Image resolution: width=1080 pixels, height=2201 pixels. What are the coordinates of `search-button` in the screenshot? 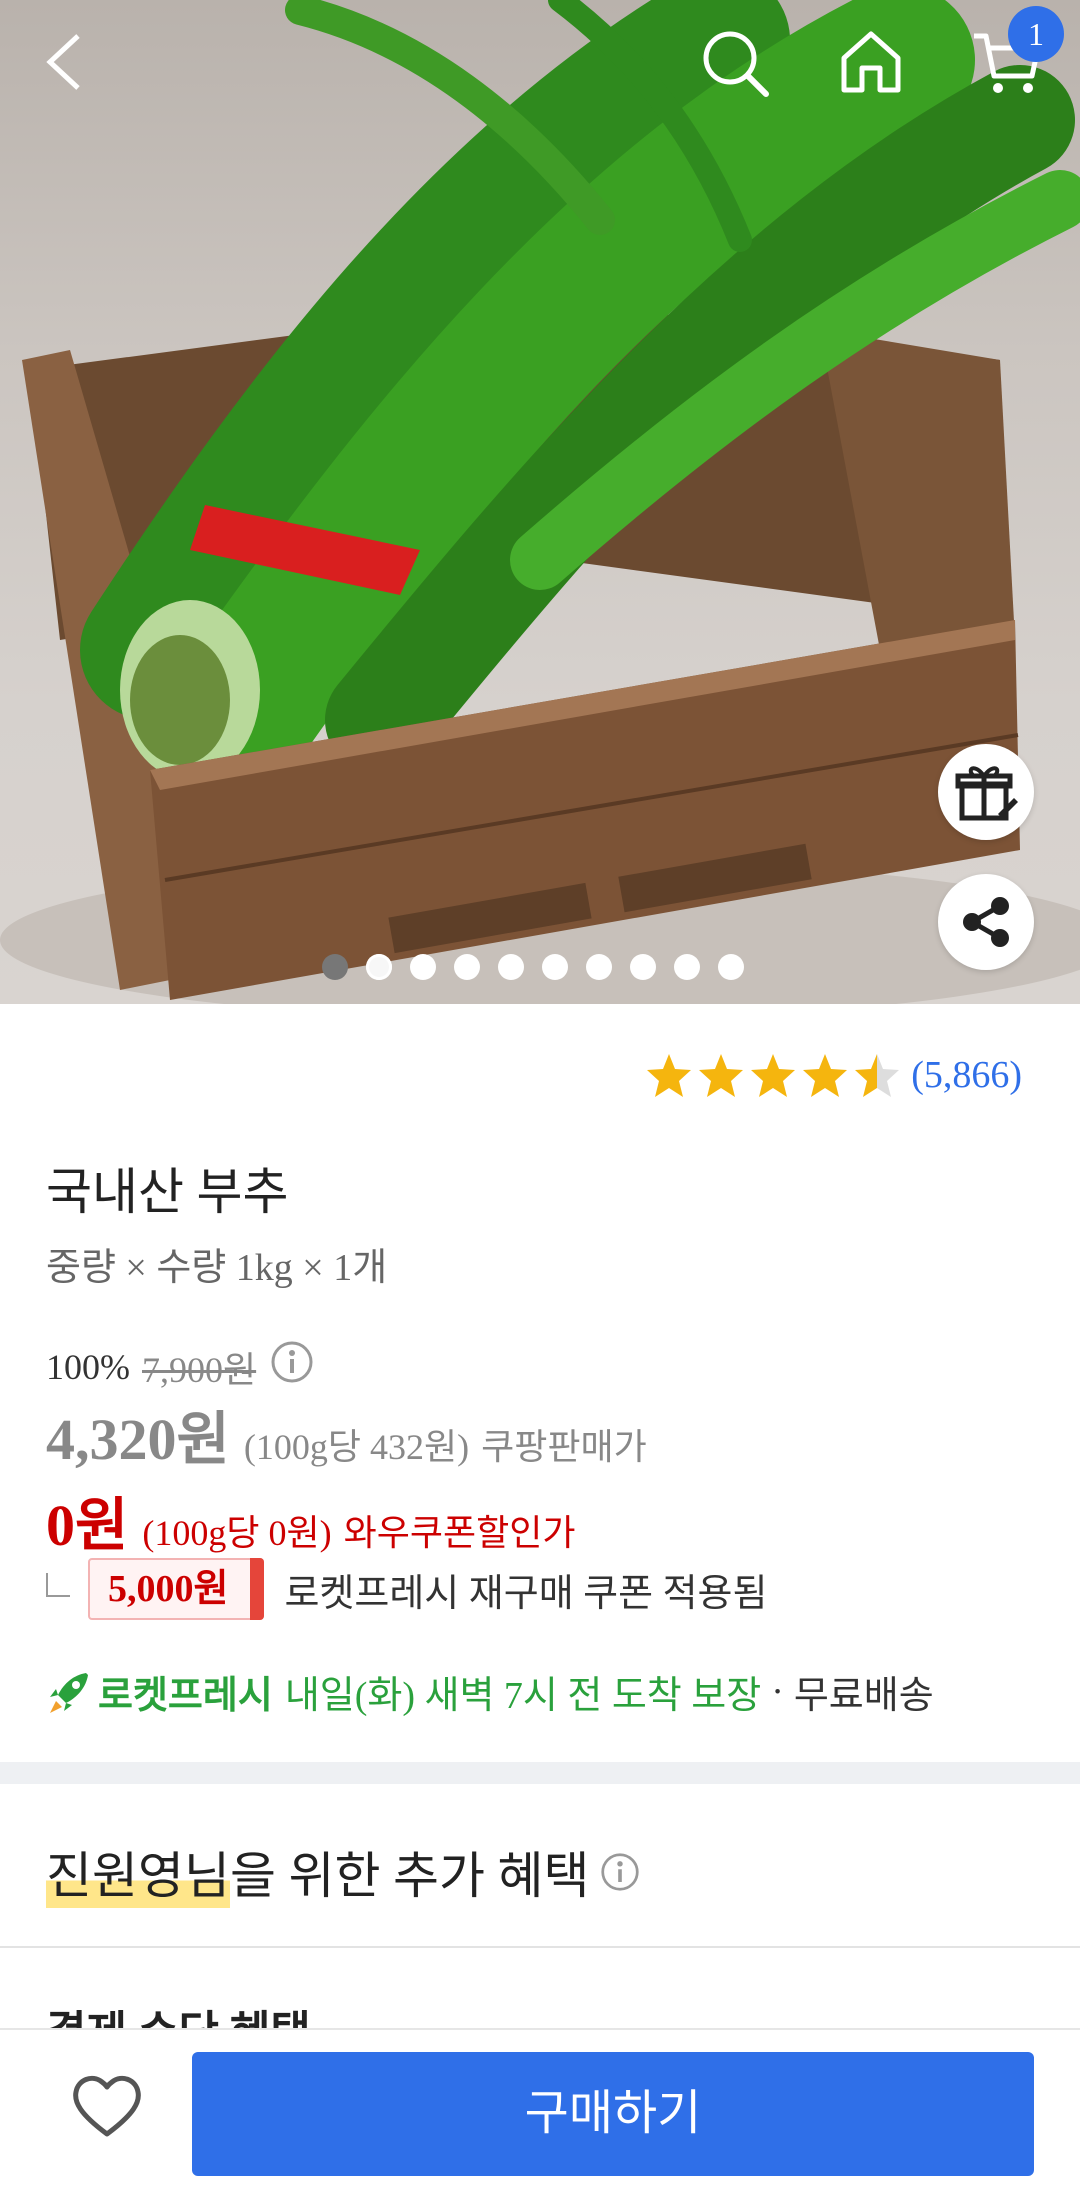 It's located at (735, 65).